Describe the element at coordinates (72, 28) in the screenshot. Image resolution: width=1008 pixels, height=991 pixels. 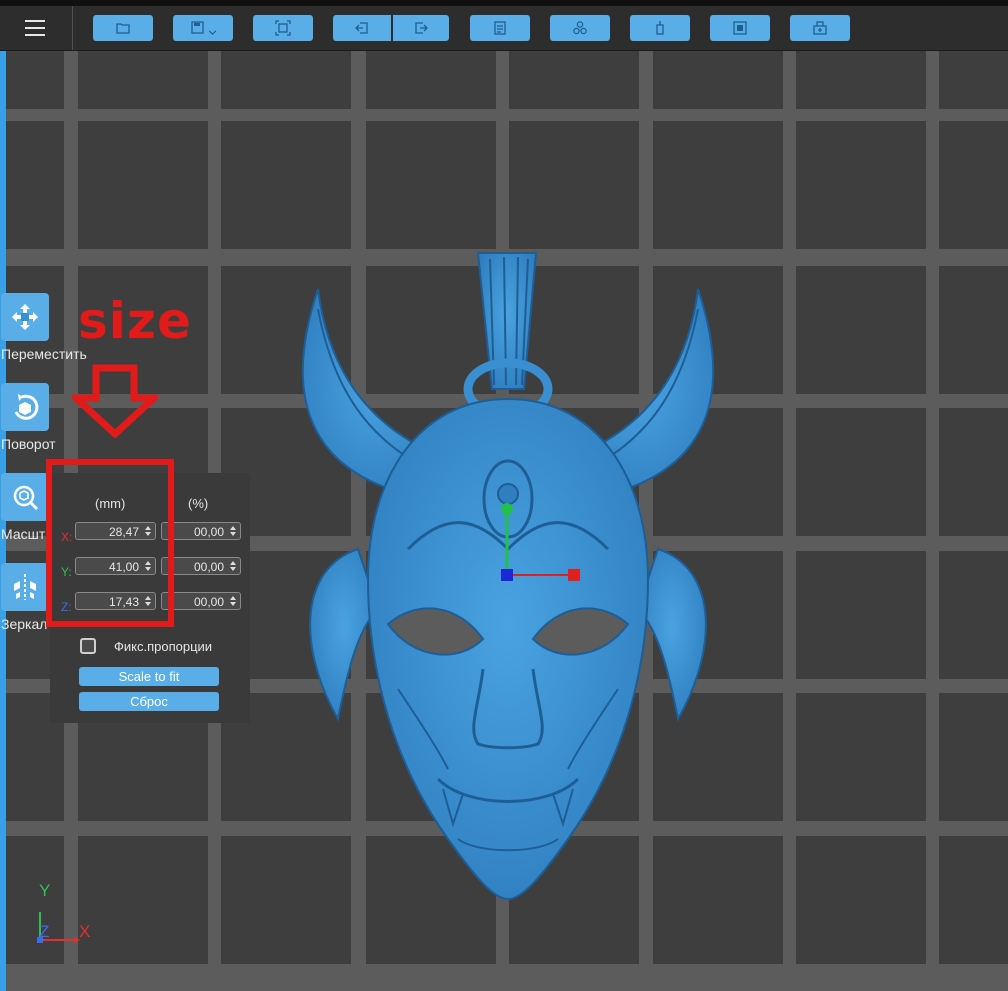
I see `toolbar-separator` at that location.